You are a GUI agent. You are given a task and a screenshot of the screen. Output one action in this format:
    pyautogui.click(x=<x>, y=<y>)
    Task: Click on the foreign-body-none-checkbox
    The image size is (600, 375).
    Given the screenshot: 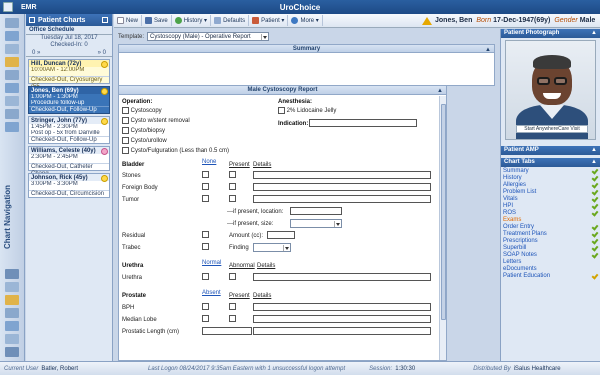 What is the action you would take?
    pyautogui.click(x=205, y=186)
    